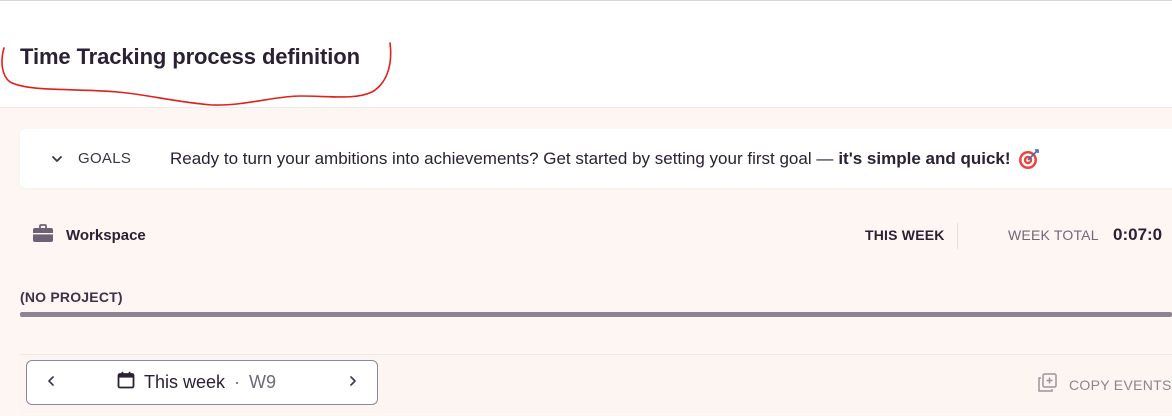 The image size is (1172, 416). Describe the element at coordinates (1120, 385) in the screenshot. I see `copy-events-label: COPY EVENTS` at that location.